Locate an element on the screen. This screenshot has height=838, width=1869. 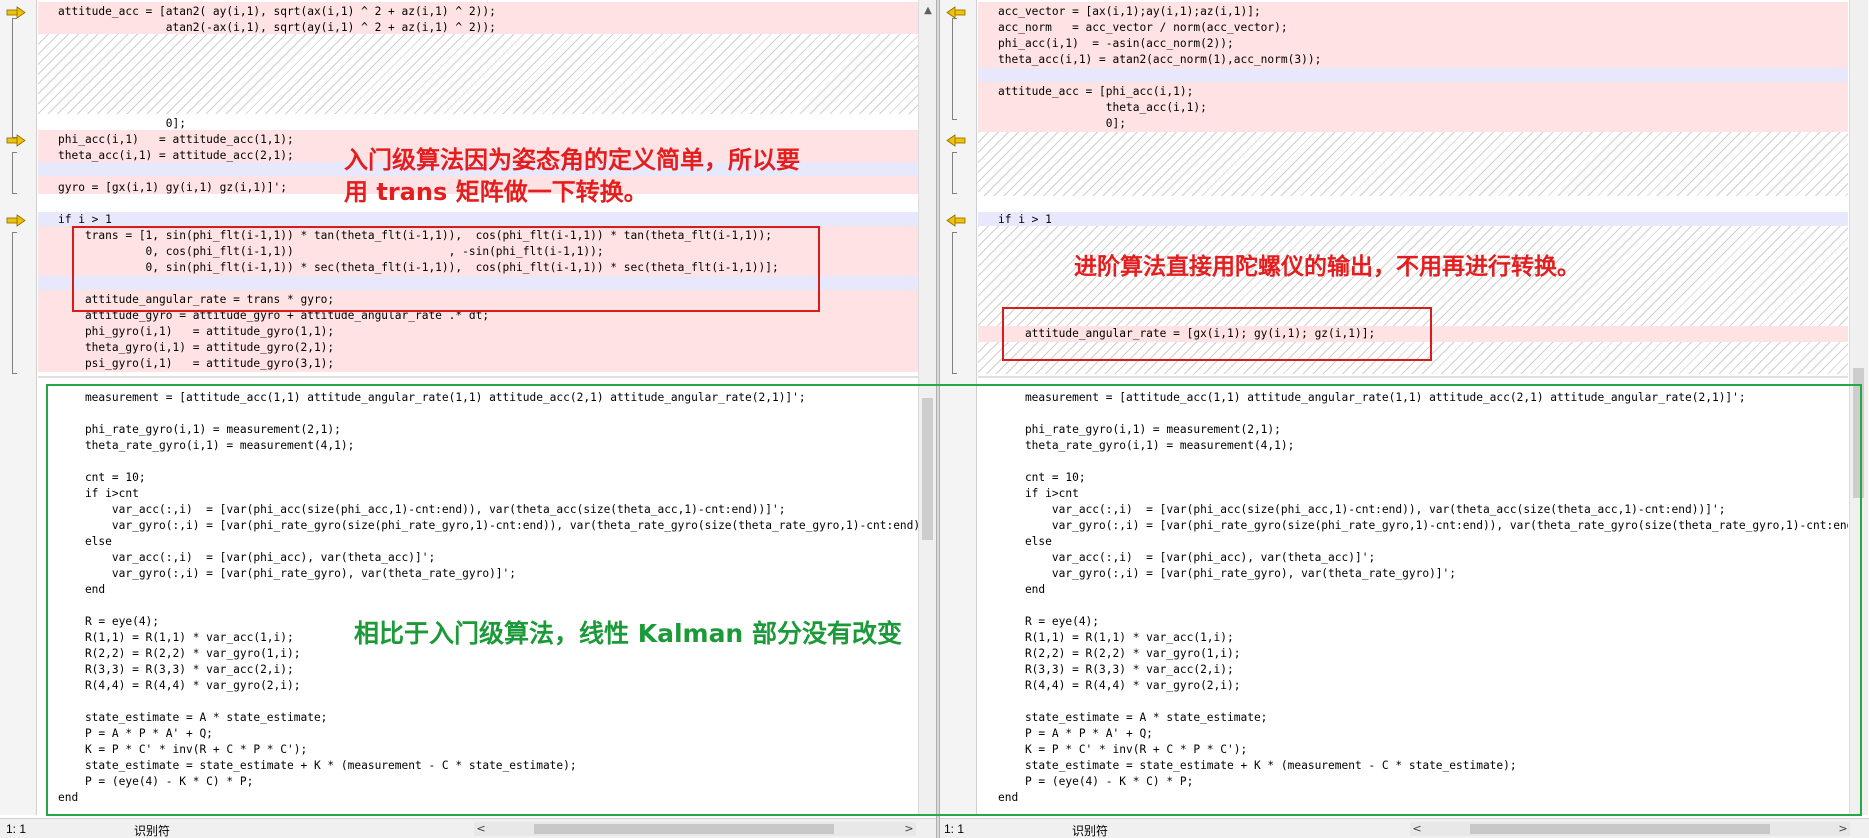
code-line: if i > 1 is located at coordinates (1025, 219).